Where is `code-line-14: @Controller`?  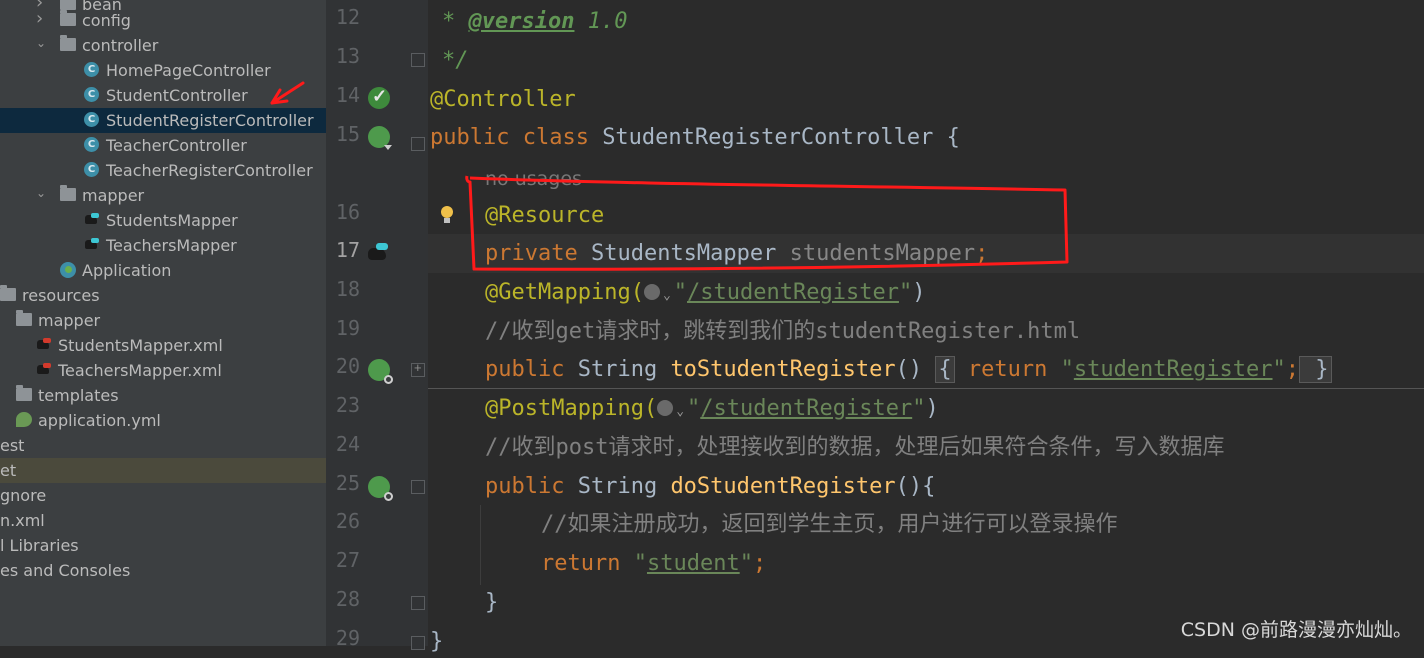 code-line-14: @Controller is located at coordinates (503, 99).